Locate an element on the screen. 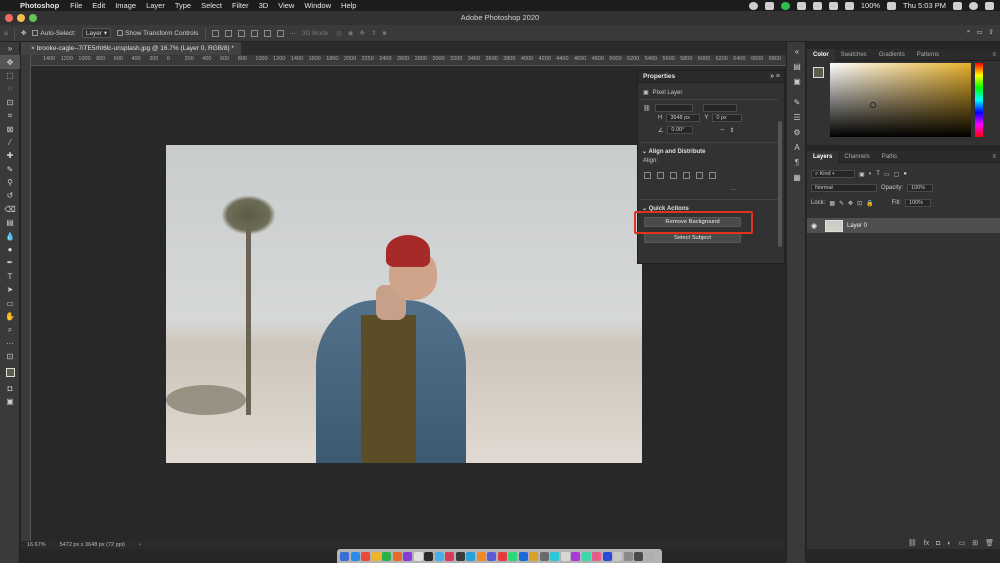 The image size is (1000, 563). status-menu-icon: › is located at coordinates (140, 545).